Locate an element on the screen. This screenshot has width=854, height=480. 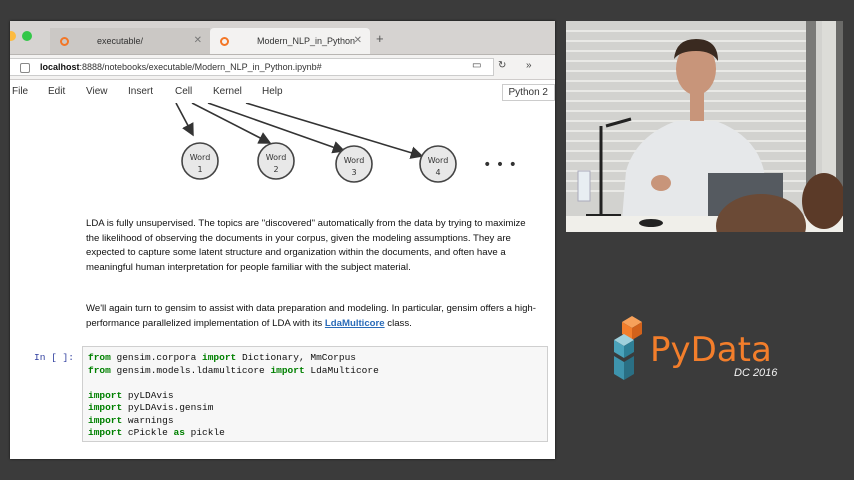
tab-notebook: Modern_NLP_in_Python ✕ is located at coordinates (290, 41).